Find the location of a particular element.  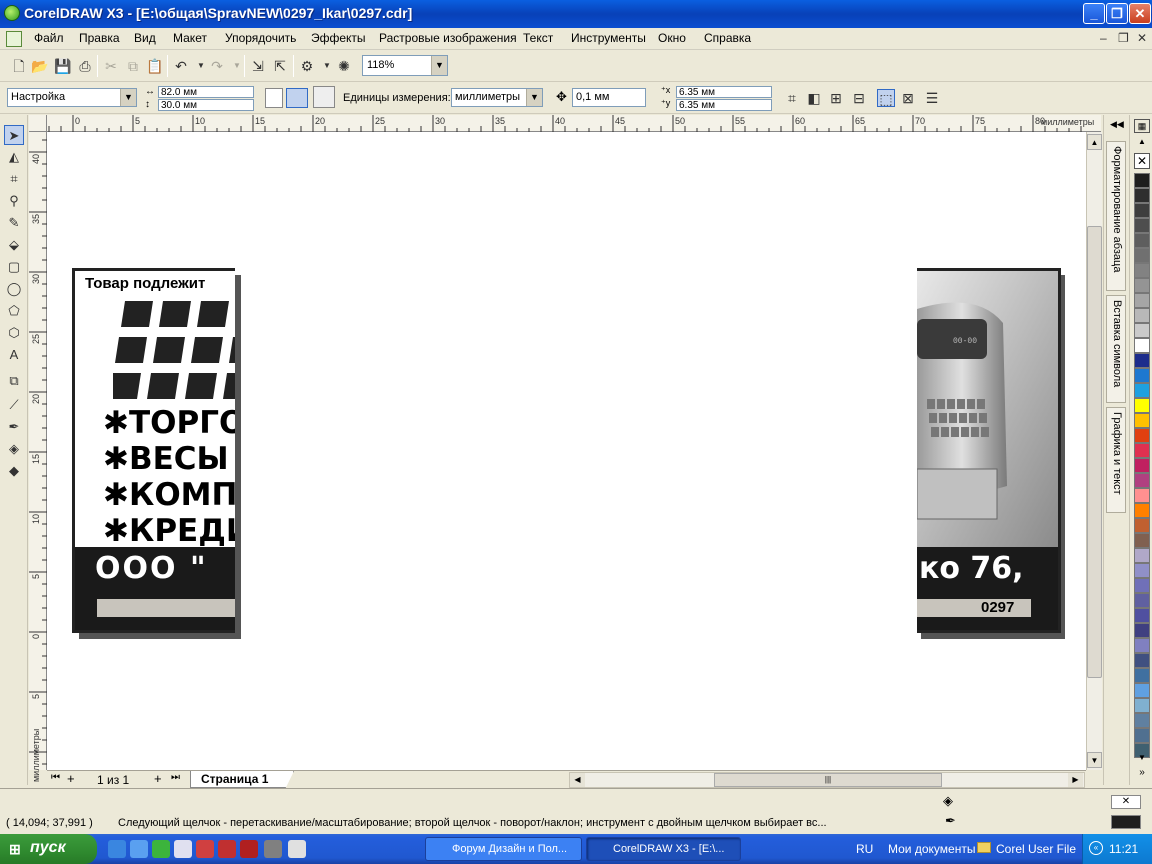

corel-user-file-link: Corel User File is located at coordinates (1036, 849).